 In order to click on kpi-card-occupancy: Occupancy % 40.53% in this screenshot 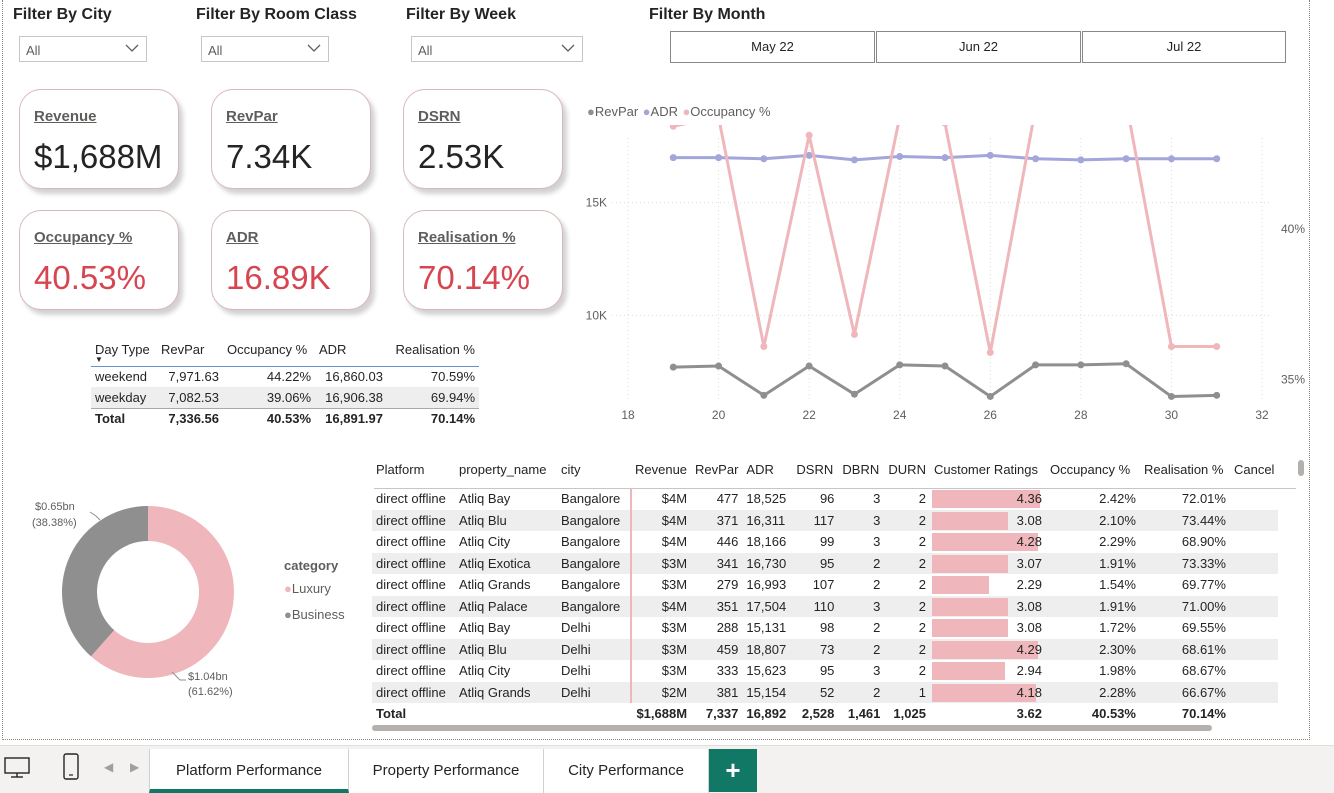, I will do `click(99, 260)`.